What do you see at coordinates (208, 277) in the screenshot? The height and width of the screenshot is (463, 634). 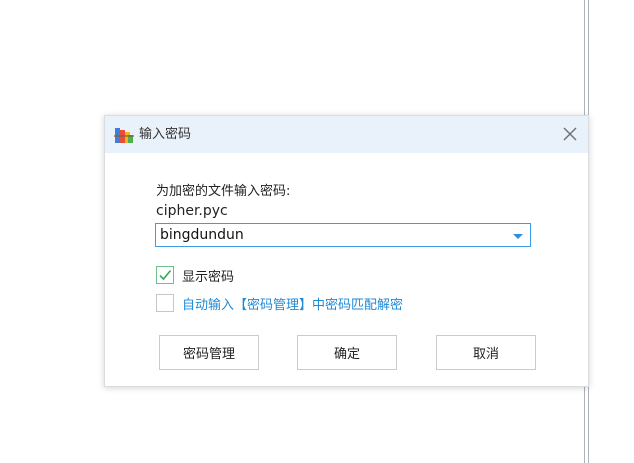 I see `show-password-label: 显示密码` at bounding box center [208, 277].